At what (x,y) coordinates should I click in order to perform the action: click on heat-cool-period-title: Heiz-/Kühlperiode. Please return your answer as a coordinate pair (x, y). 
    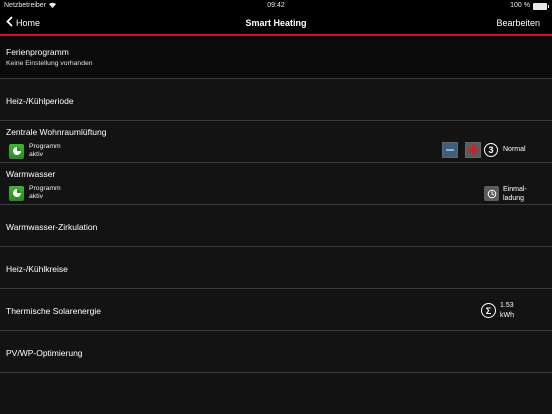
    Looking at the image, I should click on (40, 101).